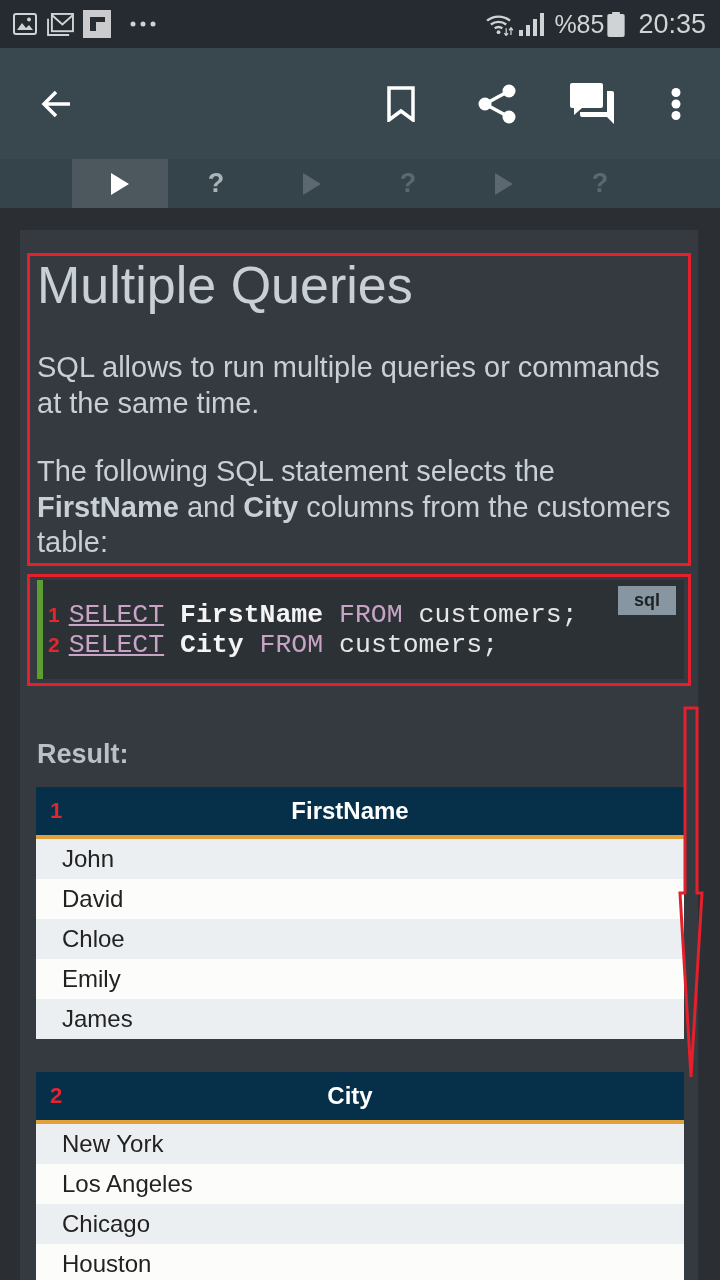 The height and width of the screenshot is (1280, 720). What do you see at coordinates (56, 811) in the screenshot?
I see `result-number: 1` at bounding box center [56, 811].